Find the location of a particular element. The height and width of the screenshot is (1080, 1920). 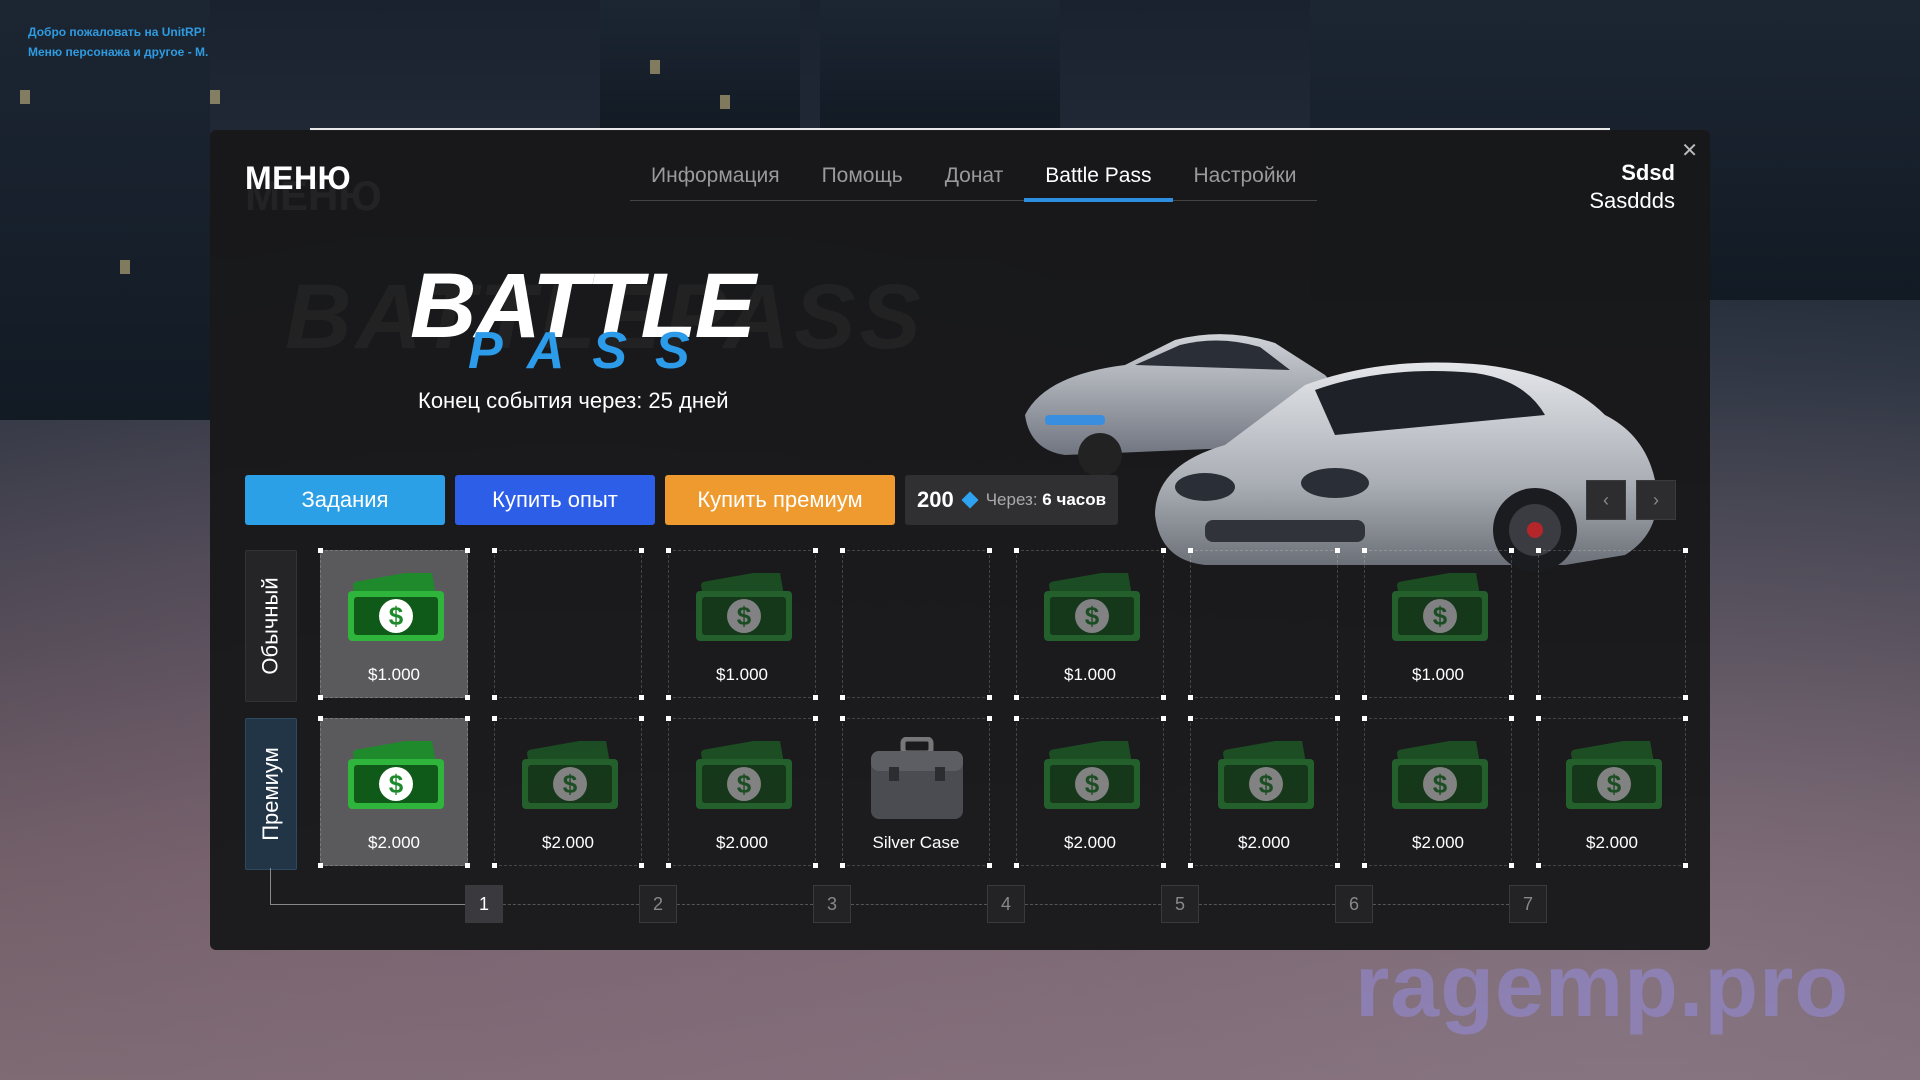

tab-help: Помощь is located at coordinates (862, 180).